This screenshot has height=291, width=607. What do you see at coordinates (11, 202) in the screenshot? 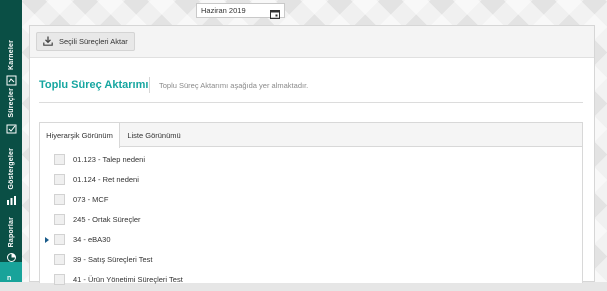
I see `indicator-icon` at bounding box center [11, 202].